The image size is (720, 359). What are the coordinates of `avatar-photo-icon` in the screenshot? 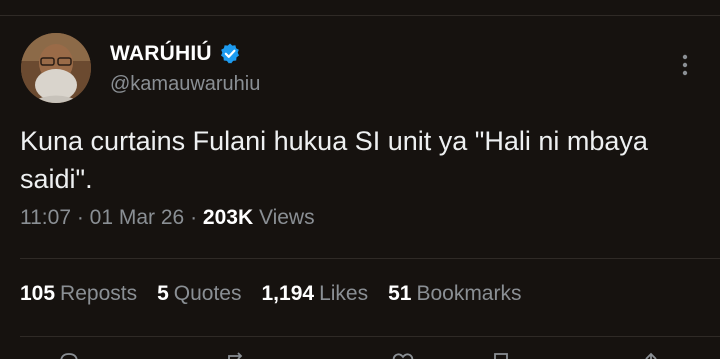 It's located at (56, 68).